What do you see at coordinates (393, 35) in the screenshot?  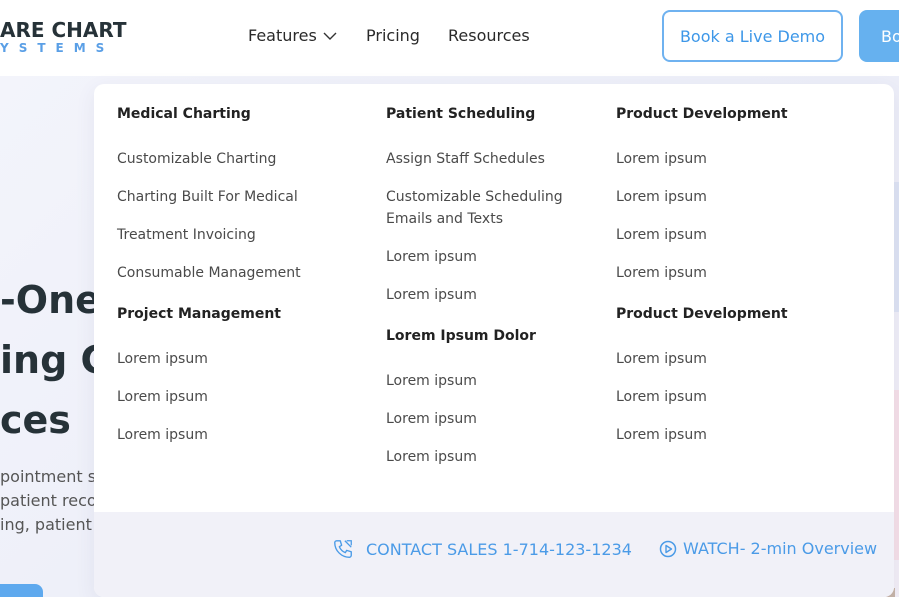 I see `nav-pricing: Pricing` at bounding box center [393, 35].